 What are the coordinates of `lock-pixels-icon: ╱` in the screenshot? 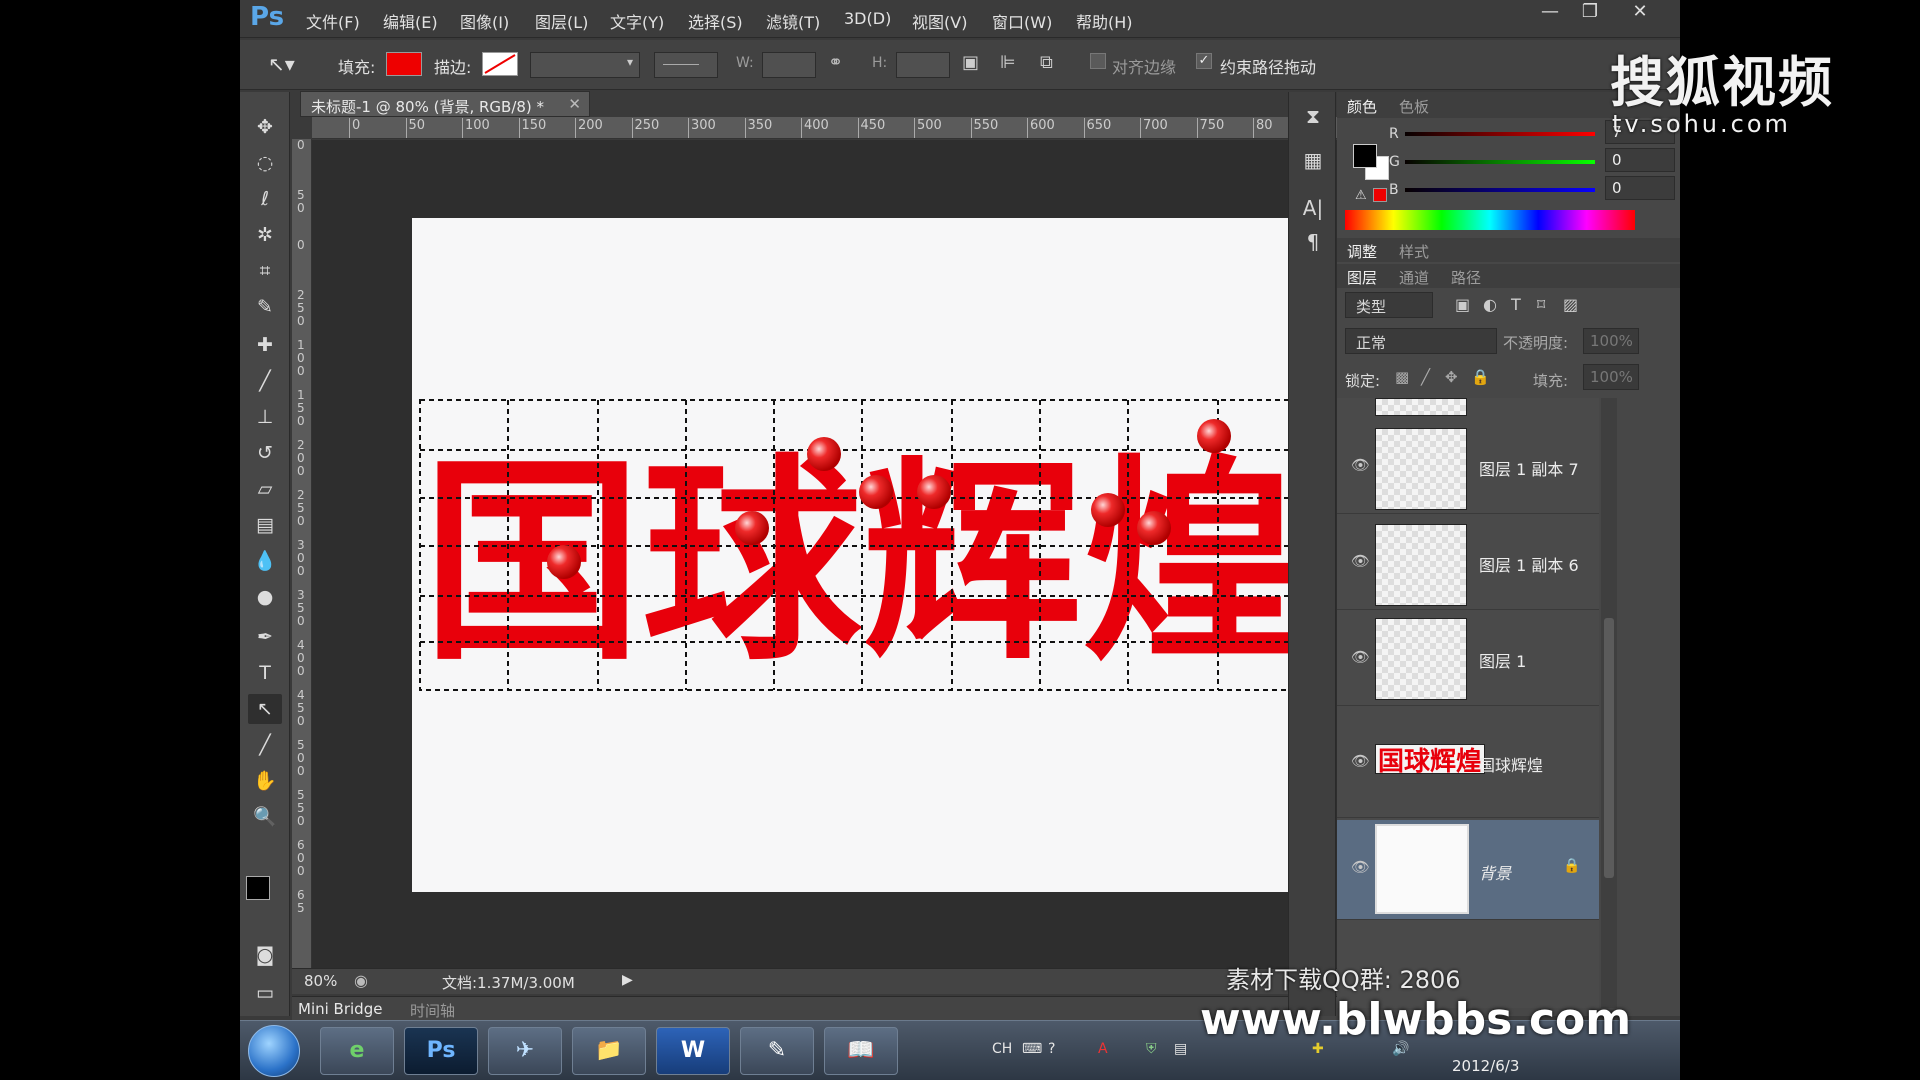 It's located at (1425, 377).